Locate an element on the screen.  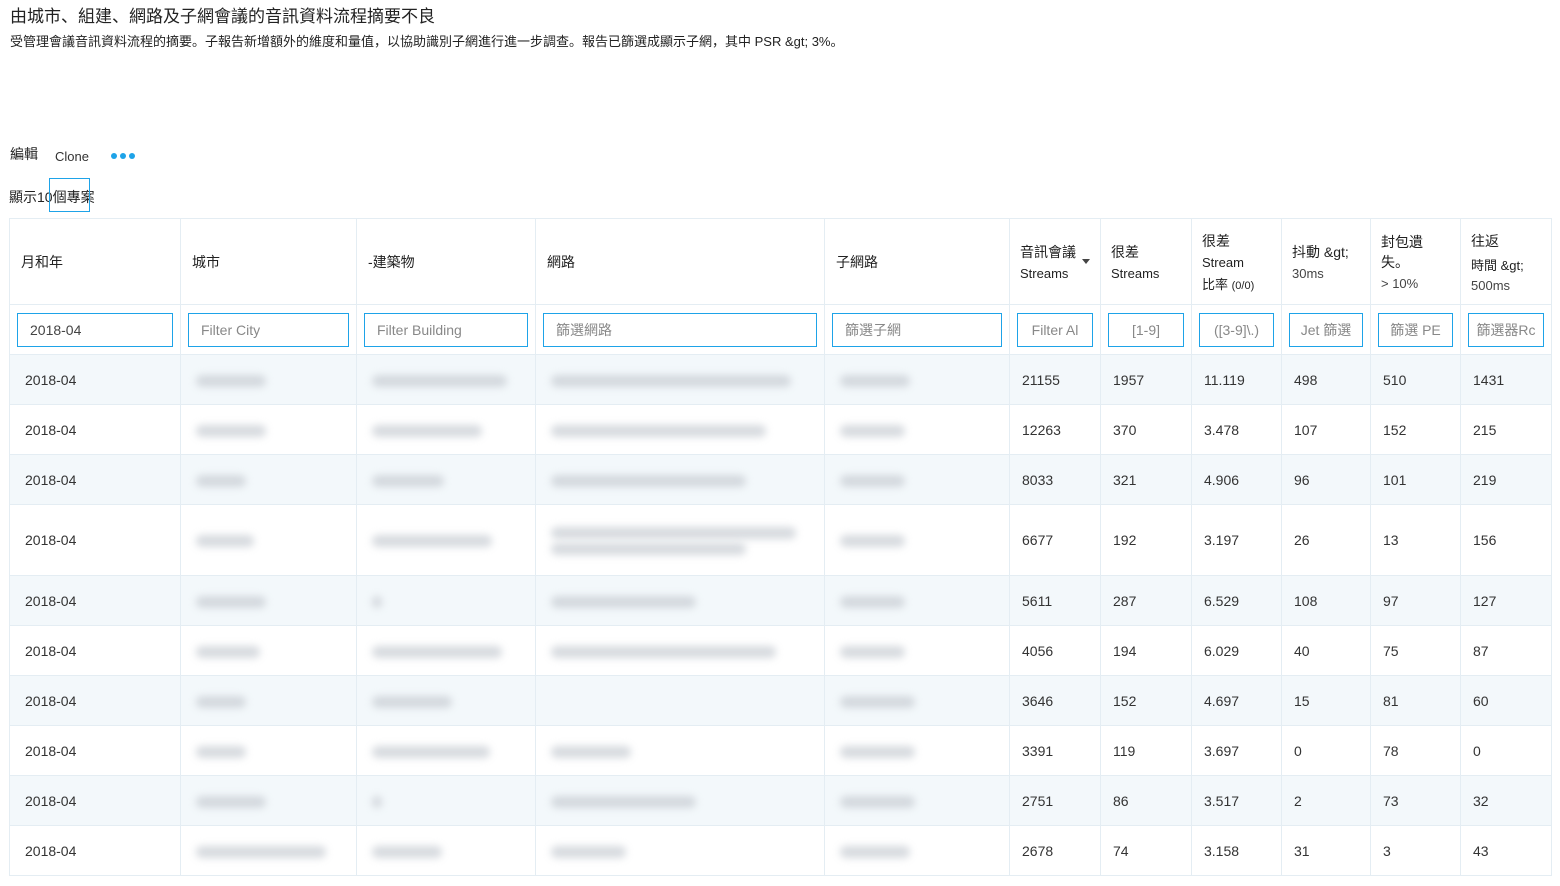
cell-packet-loss: 101 is located at coordinates (1415, 479).